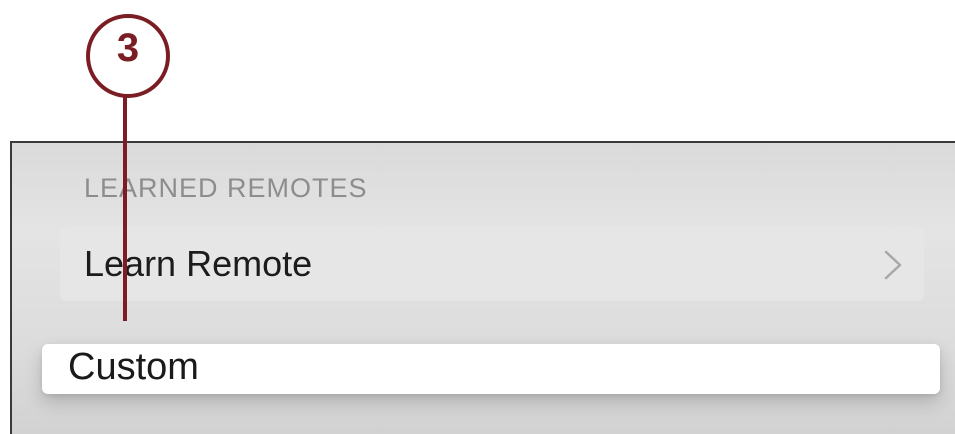 The height and width of the screenshot is (434, 955). I want to click on callout-circle, so click(128, 56).